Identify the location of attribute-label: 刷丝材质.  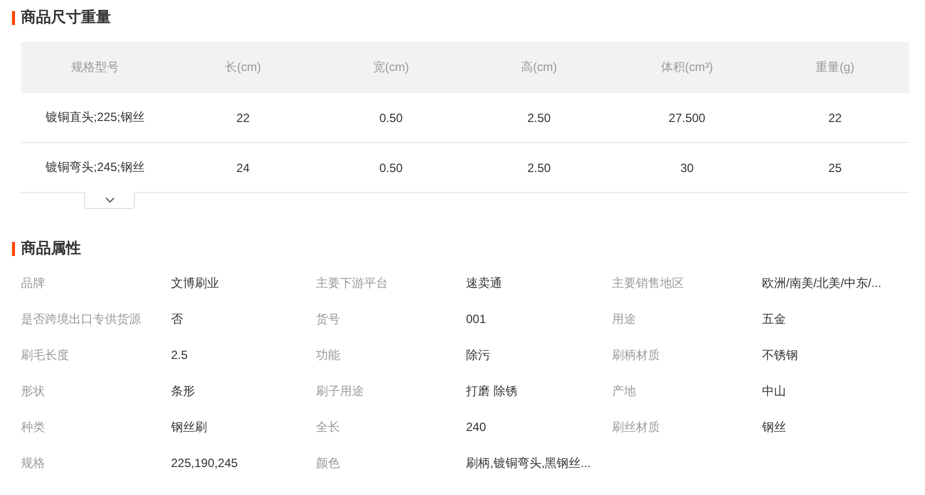
(636, 427).